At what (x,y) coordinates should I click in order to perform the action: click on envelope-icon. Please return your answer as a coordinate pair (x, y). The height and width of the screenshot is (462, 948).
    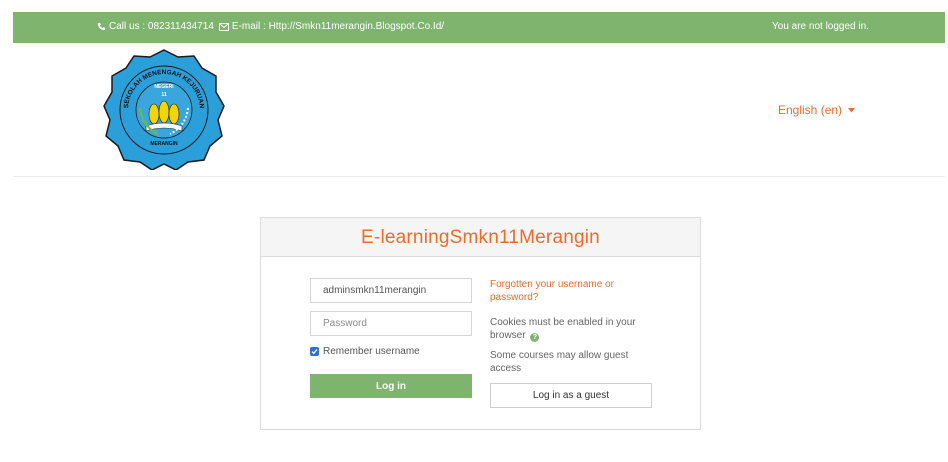
    Looking at the image, I should click on (223, 26).